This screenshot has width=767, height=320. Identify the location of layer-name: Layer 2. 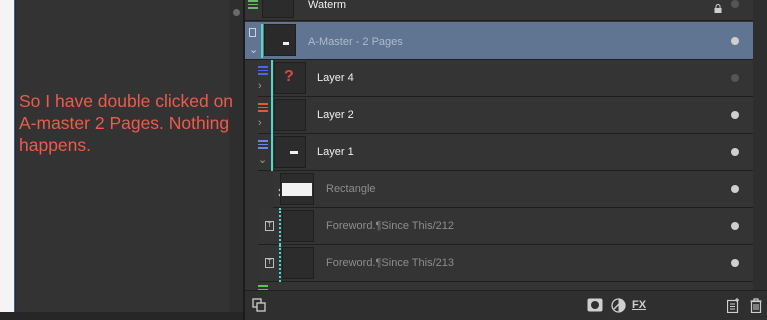
(335, 115).